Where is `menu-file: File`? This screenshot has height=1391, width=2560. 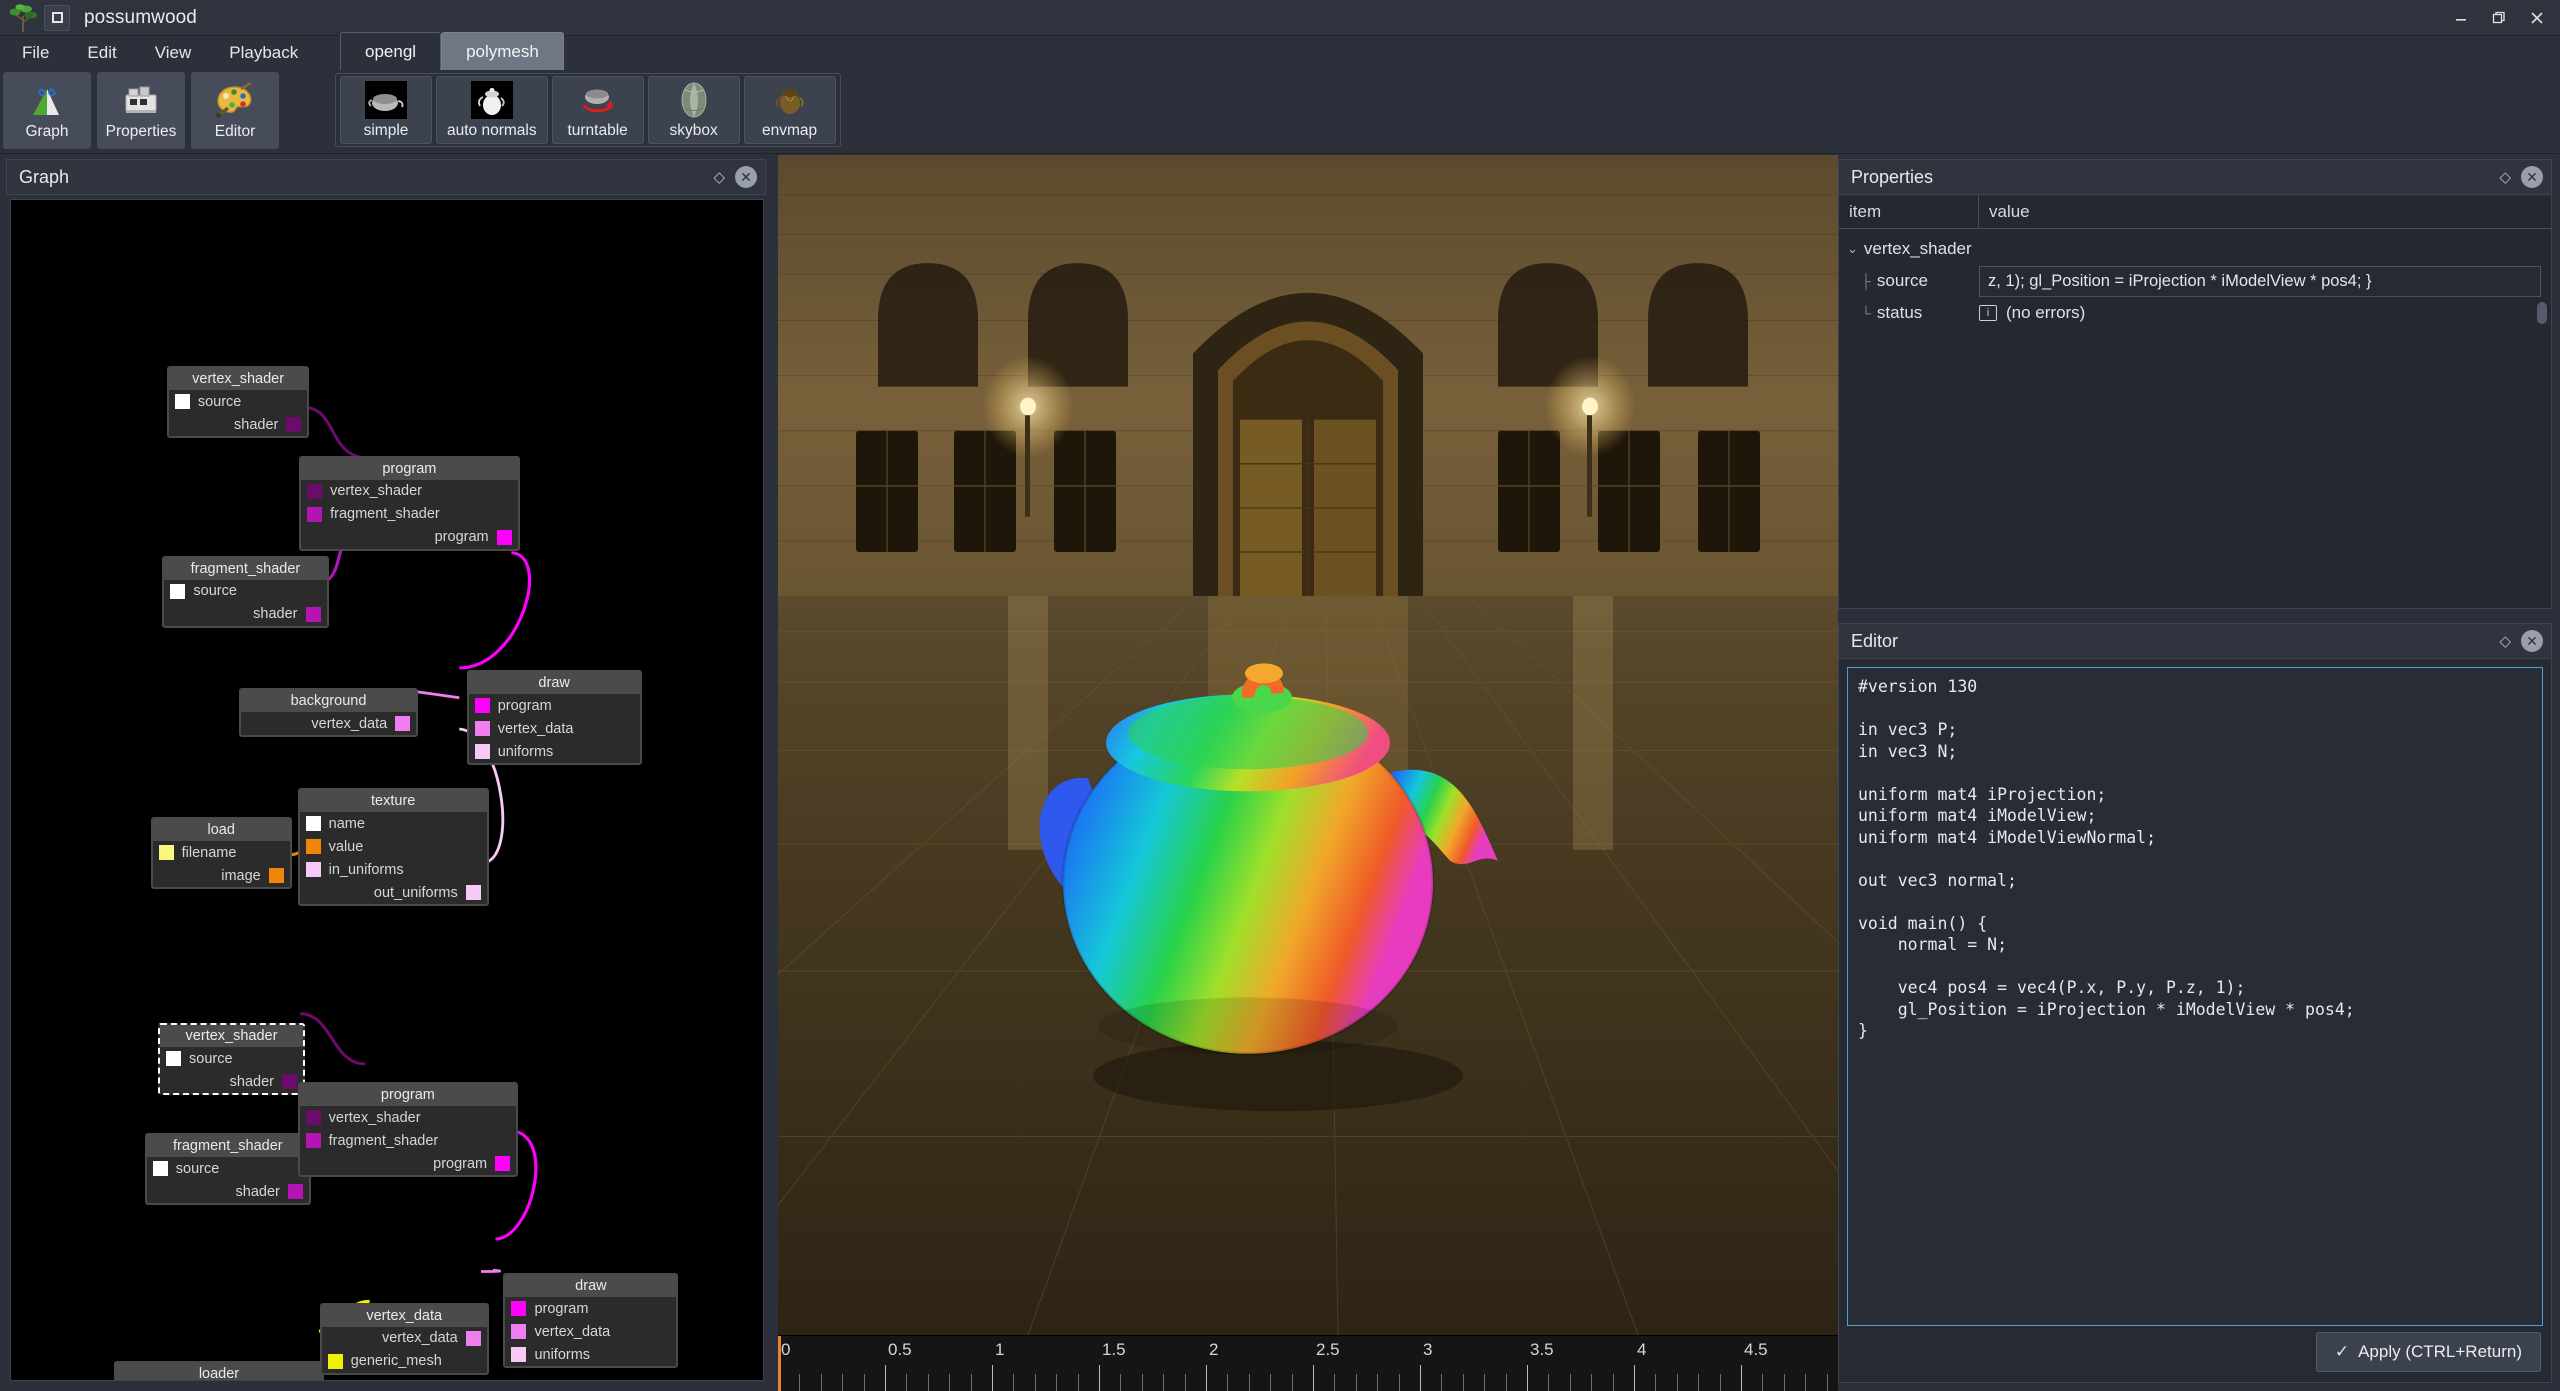
menu-file: File is located at coordinates (35, 53).